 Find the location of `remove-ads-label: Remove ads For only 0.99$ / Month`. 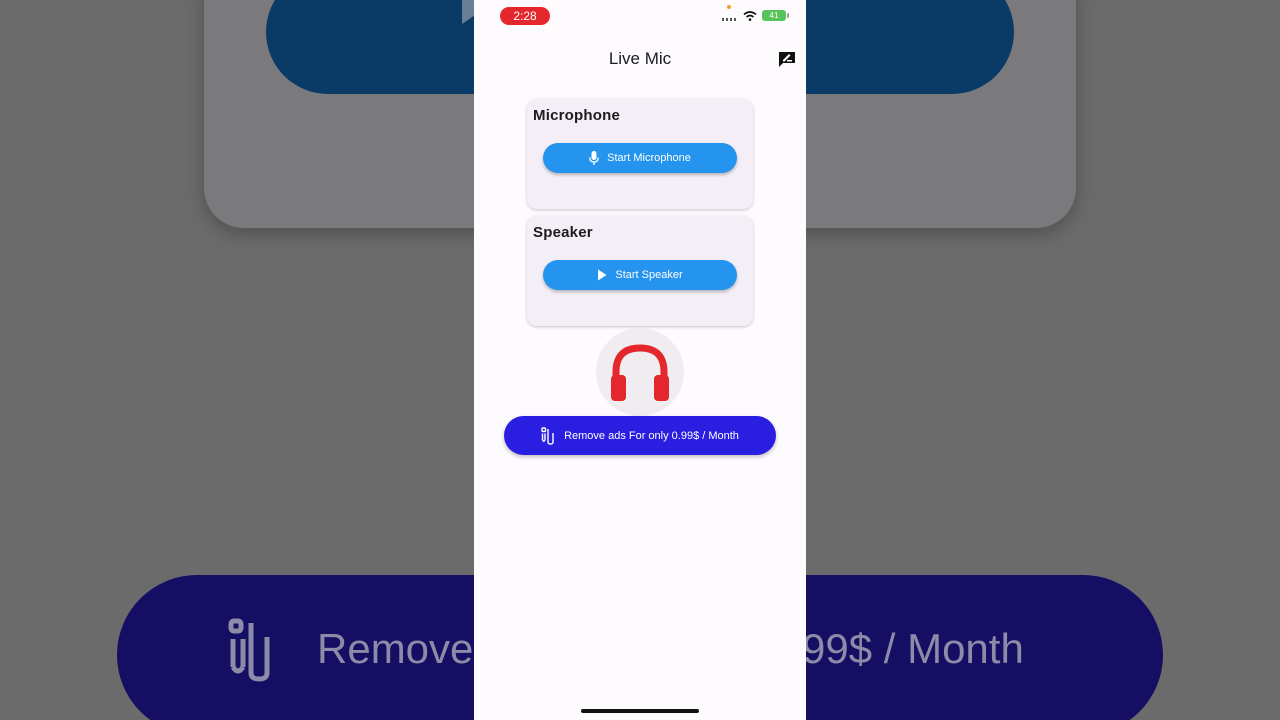

remove-ads-label: Remove ads For only 0.99$ / Month is located at coordinates (651, 435).